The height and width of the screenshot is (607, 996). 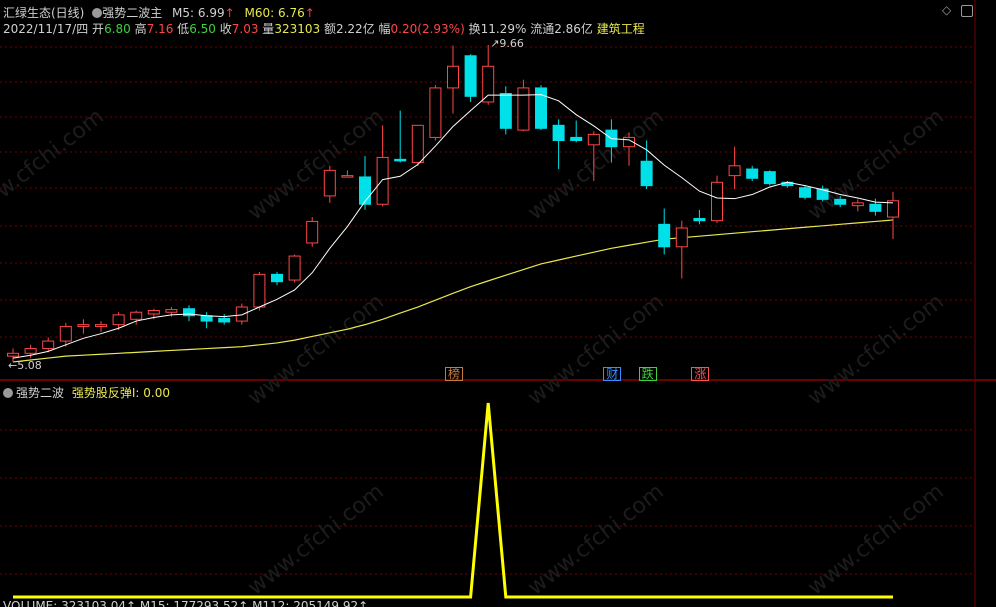 What do you see at coordinates (40, 393) in the screenshot?
I see `sub-panel-name: 强势二波` at bounding box center [40, 393].